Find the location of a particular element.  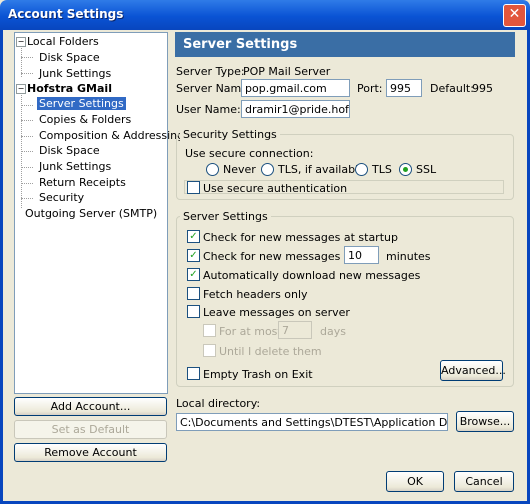

radio-selected-dot is located at coordinates (405, 169).